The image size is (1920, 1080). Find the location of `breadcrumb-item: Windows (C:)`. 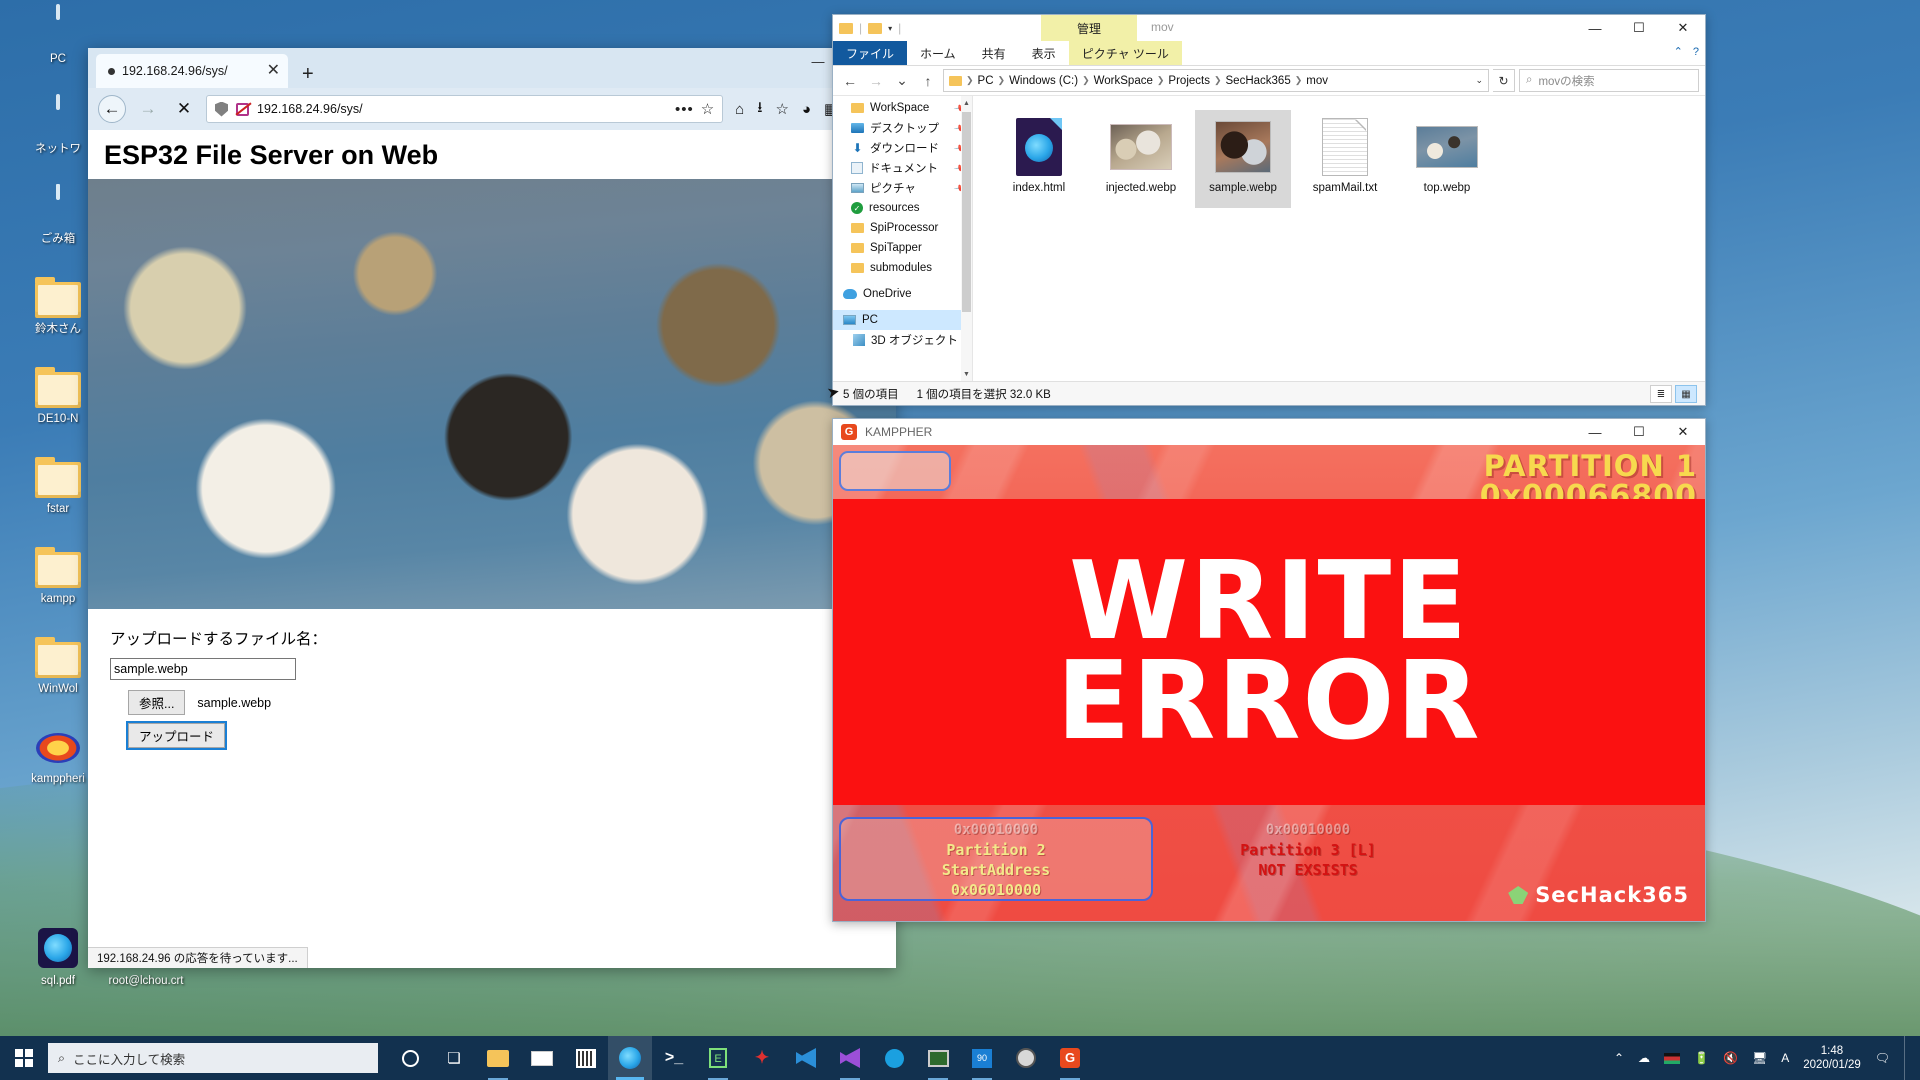

breadcrumb-item: Windows (C:) is located at coordinates (1043, 81).